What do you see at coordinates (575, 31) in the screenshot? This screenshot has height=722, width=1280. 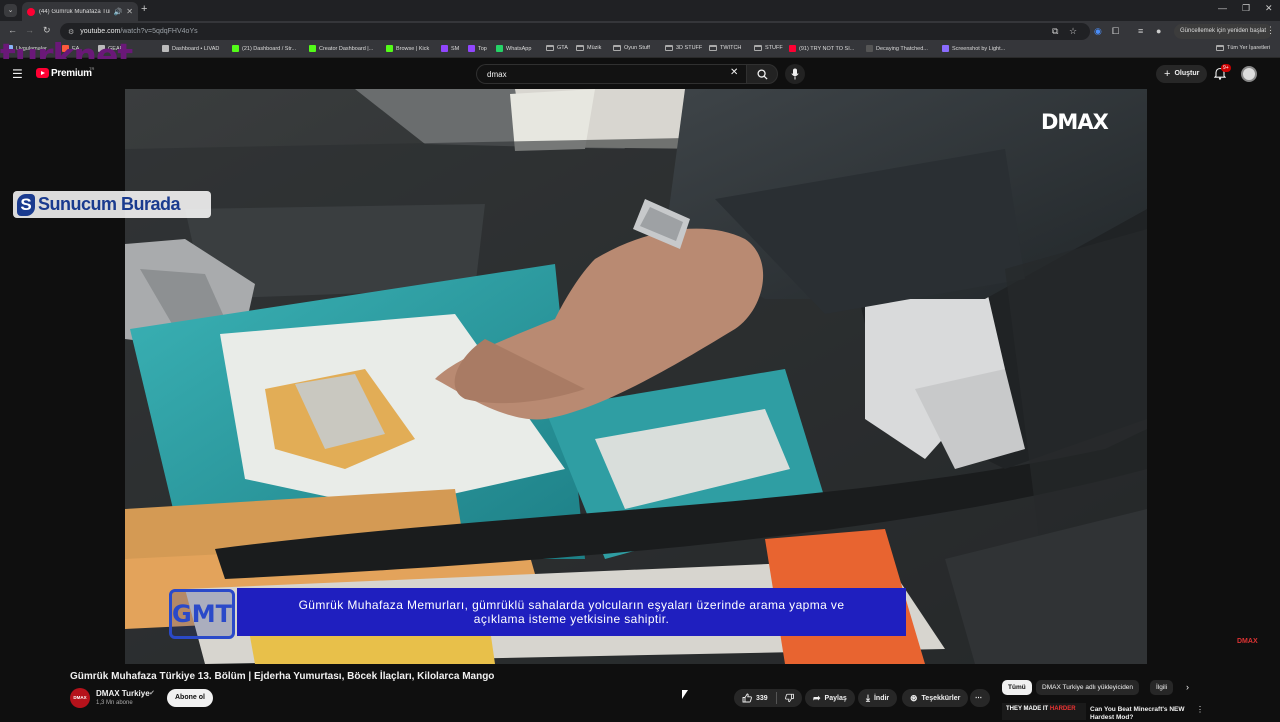 I see `address-bar: ⚙ youtube.com/watch?v=5qdqFHV4oYs` at bounding box center [575, 31].